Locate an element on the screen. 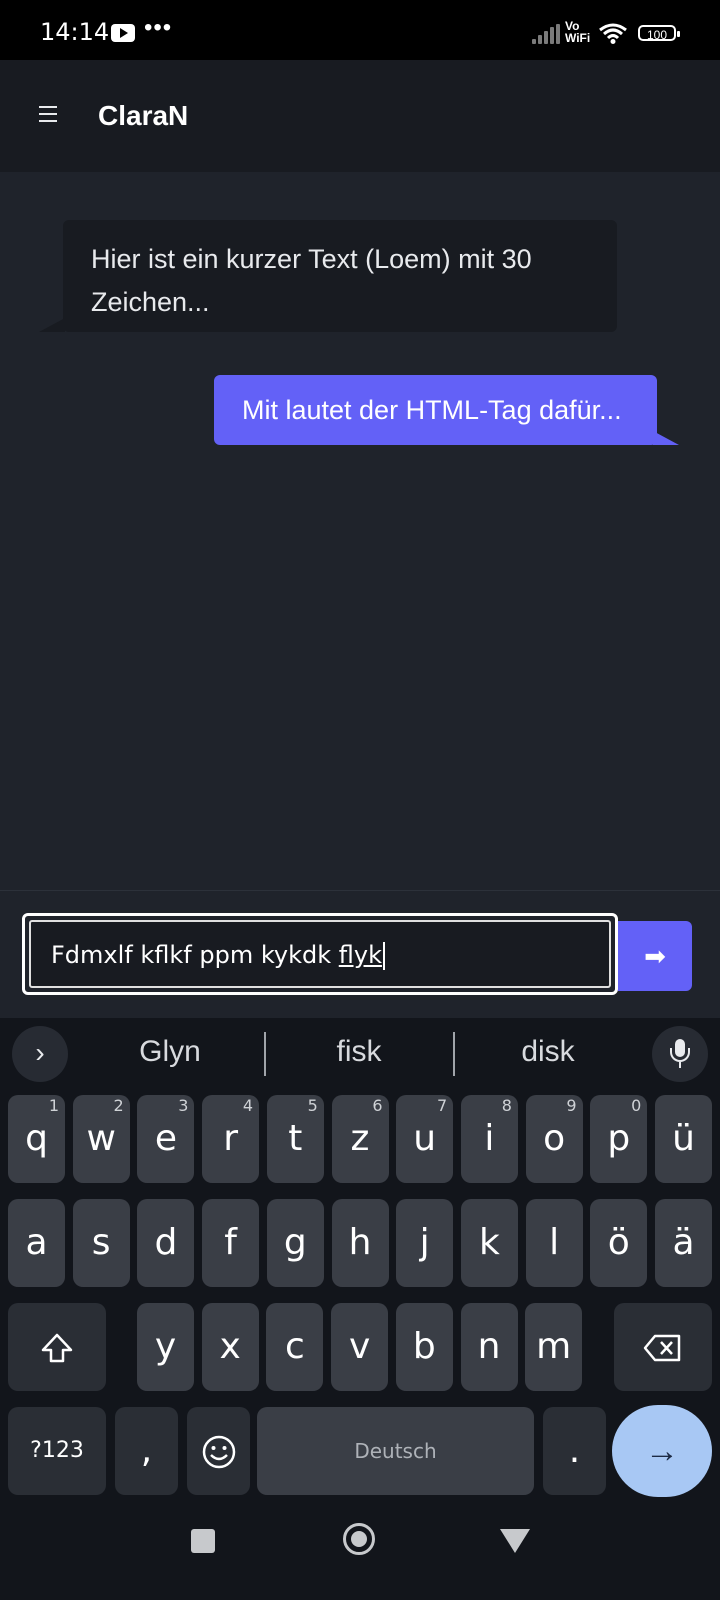 The height and width of the screenshot is (1600, 720). key-ö: ö is located at coordinates (619, 1243).